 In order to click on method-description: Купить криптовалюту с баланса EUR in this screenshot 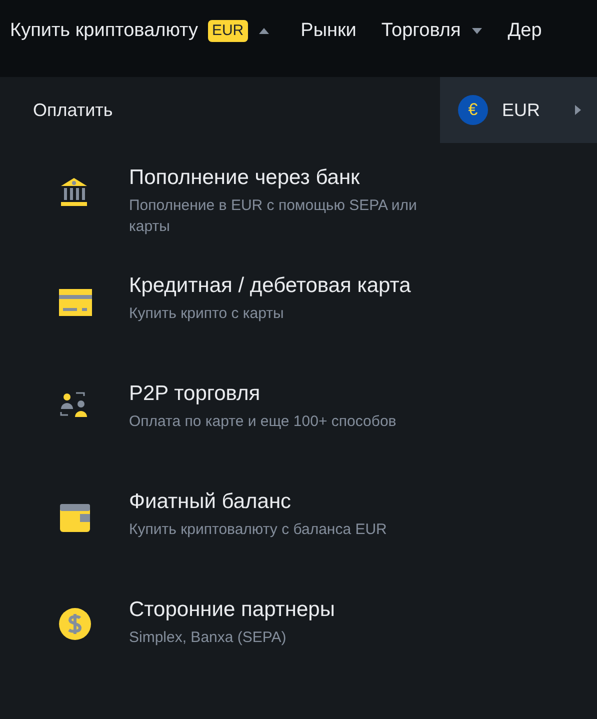, I will do `click(258, 530)`.